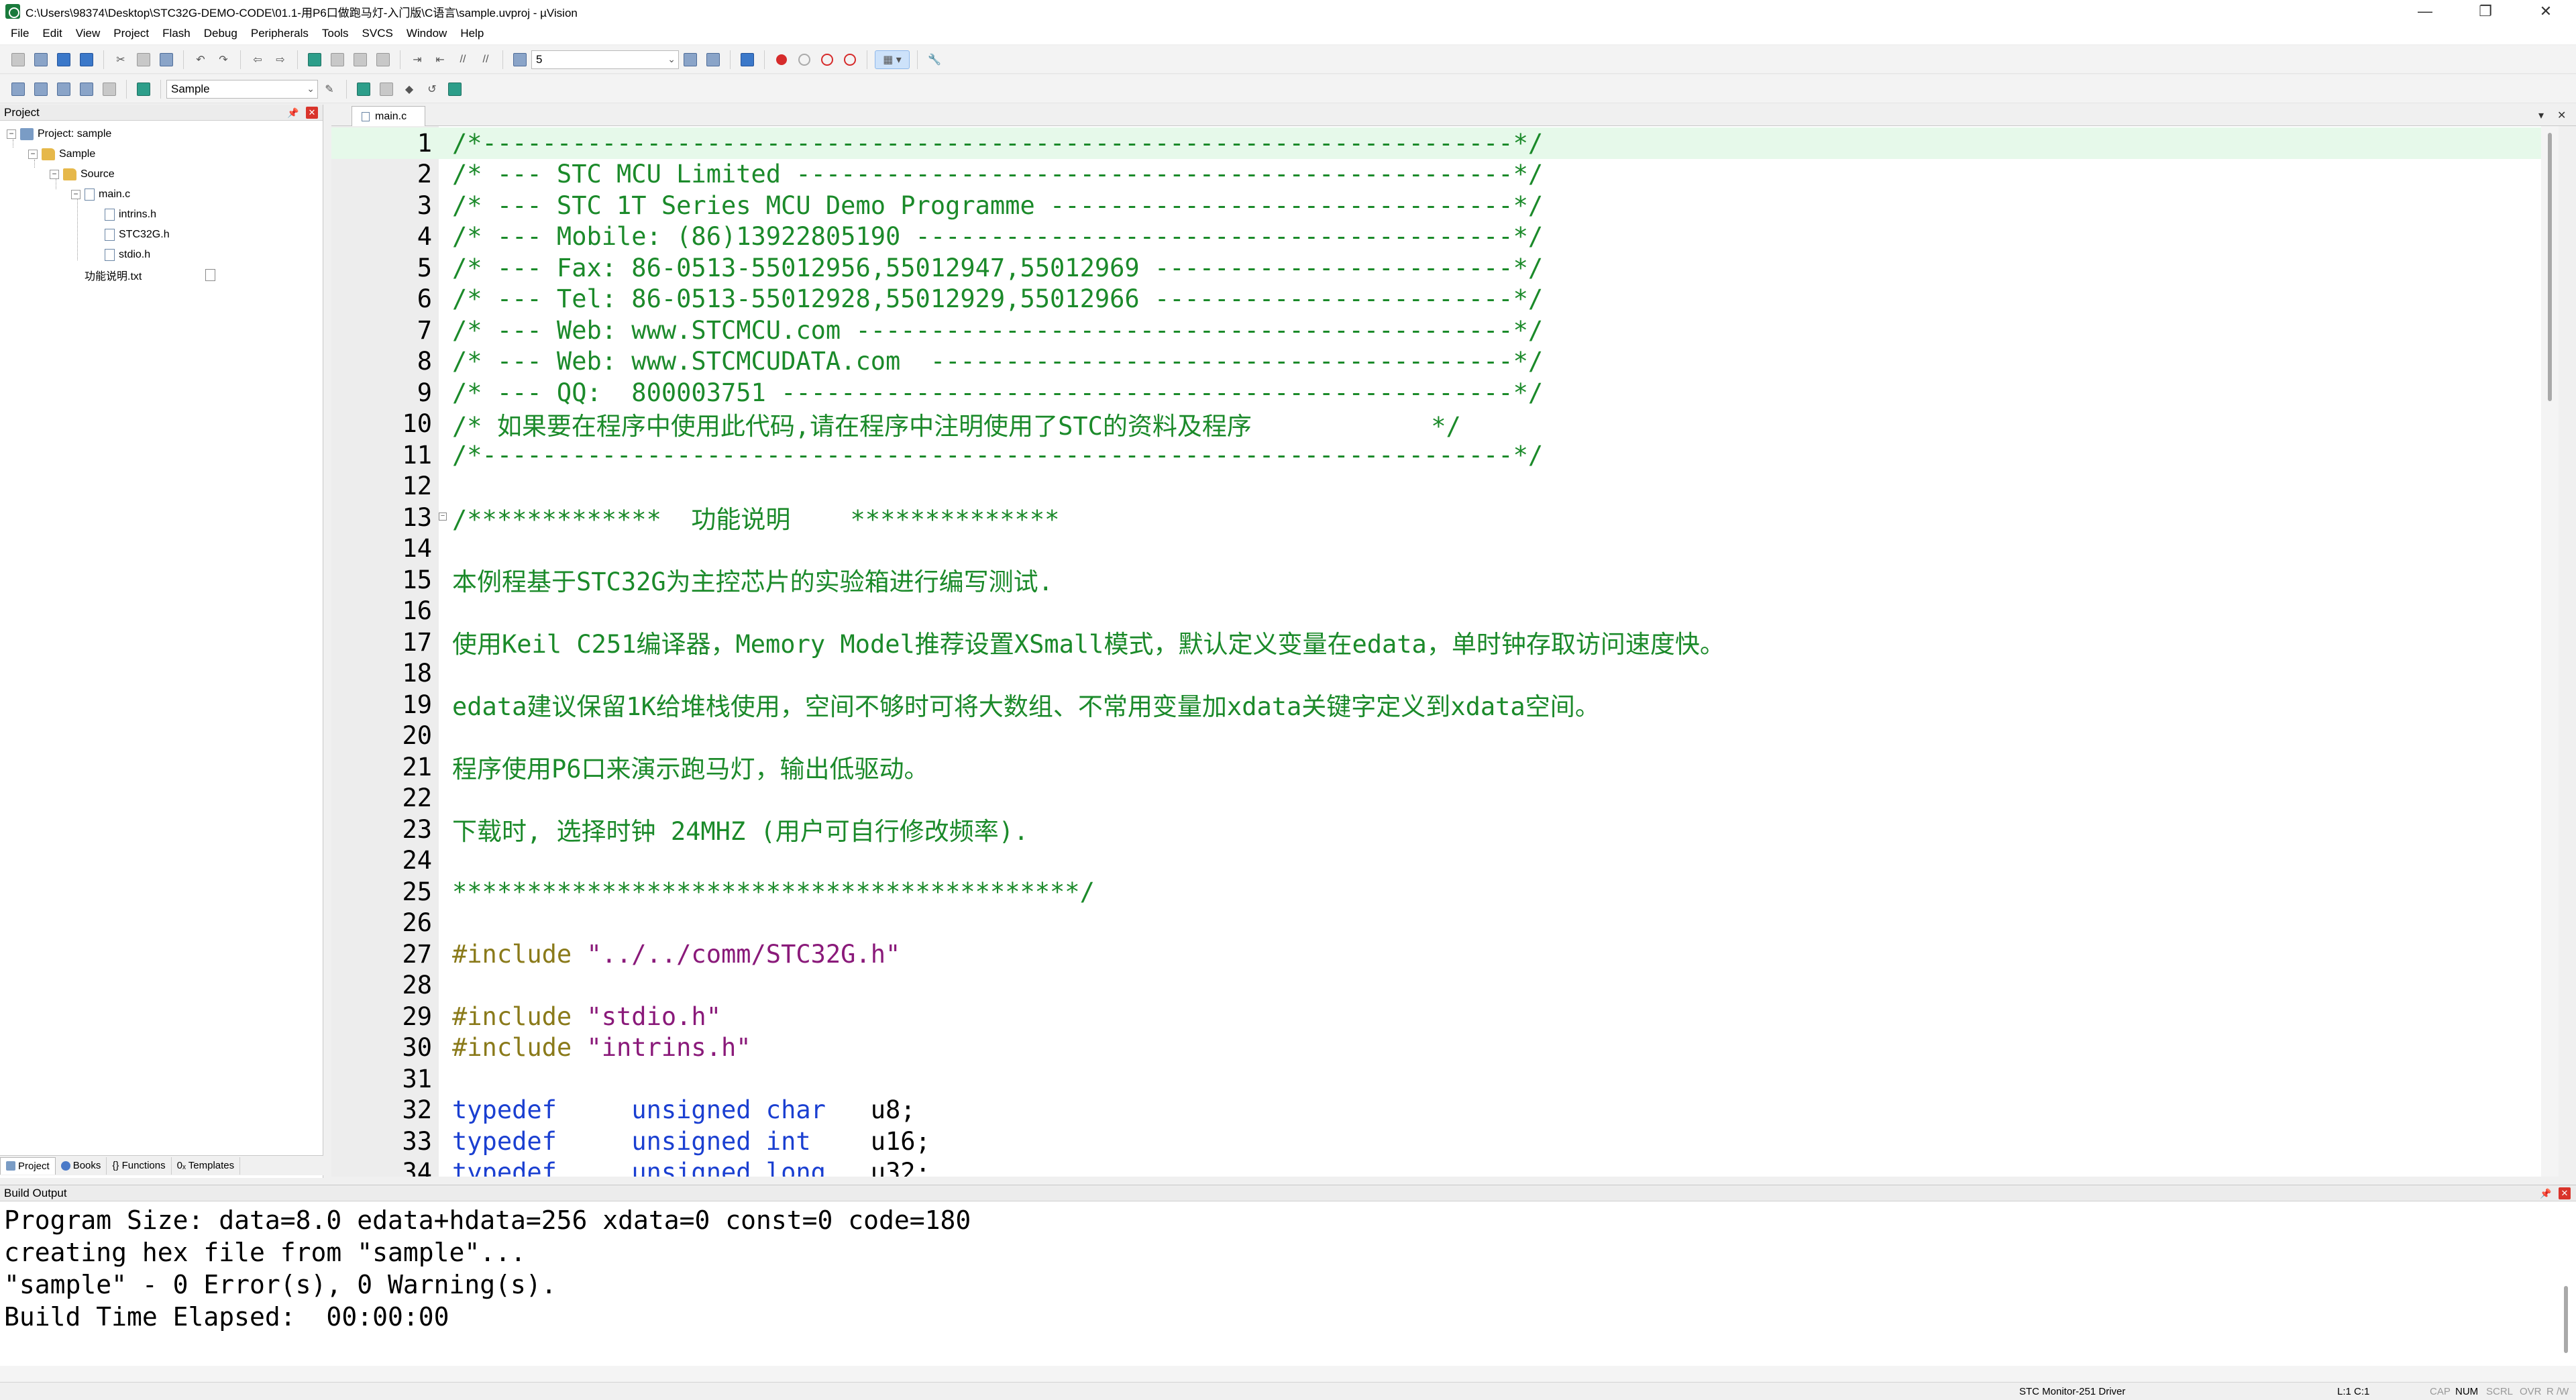 Image resolution: width=2576 pixels, height=1400 pixels. I want to click on restore-button: ❐, so click(2485, 11).